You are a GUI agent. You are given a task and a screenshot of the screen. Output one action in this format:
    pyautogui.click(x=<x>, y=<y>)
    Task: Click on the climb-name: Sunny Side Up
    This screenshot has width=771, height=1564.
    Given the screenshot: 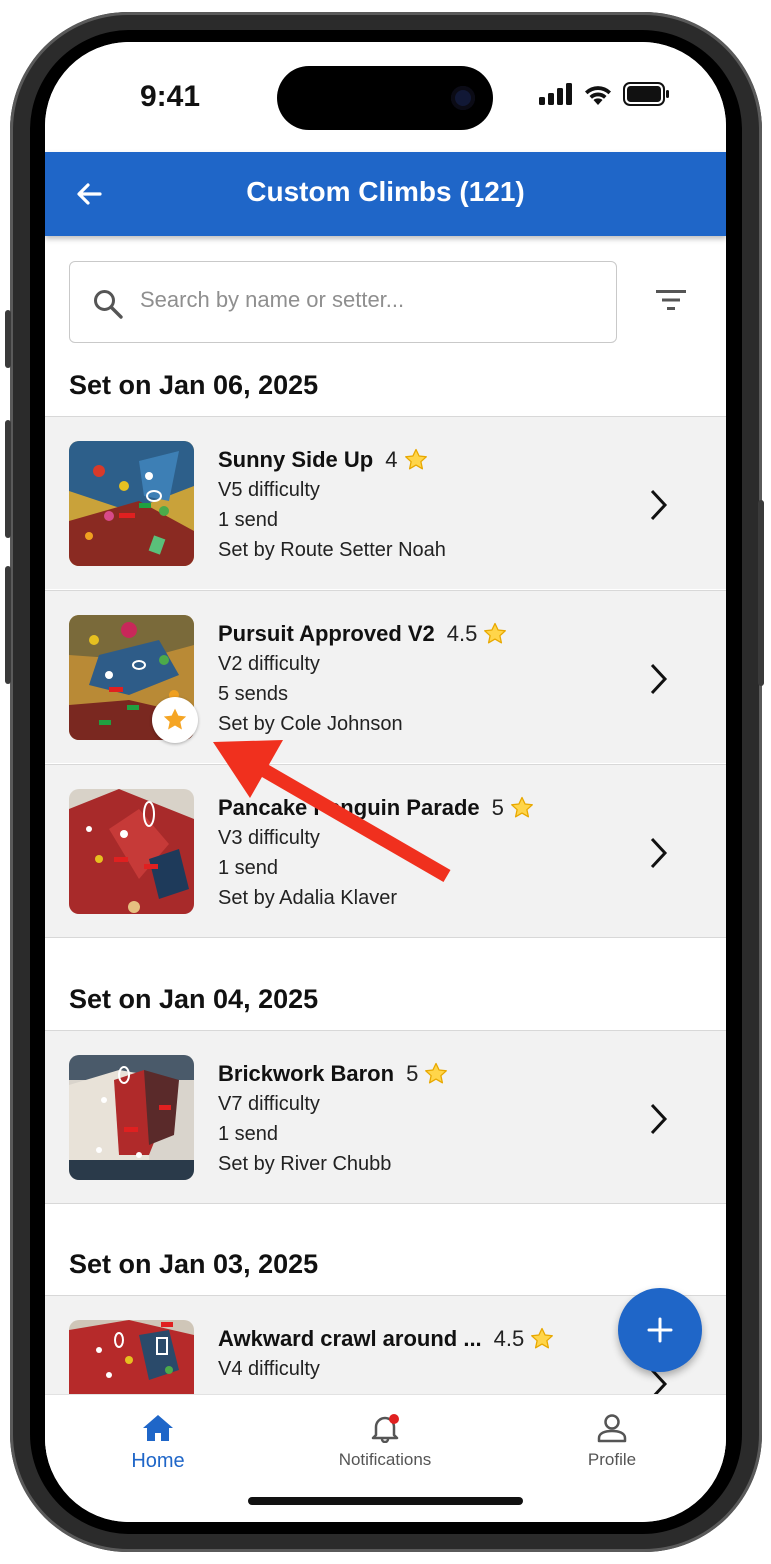 What is the action you would take?
    pyautogui.click(x=296, y=459)
    